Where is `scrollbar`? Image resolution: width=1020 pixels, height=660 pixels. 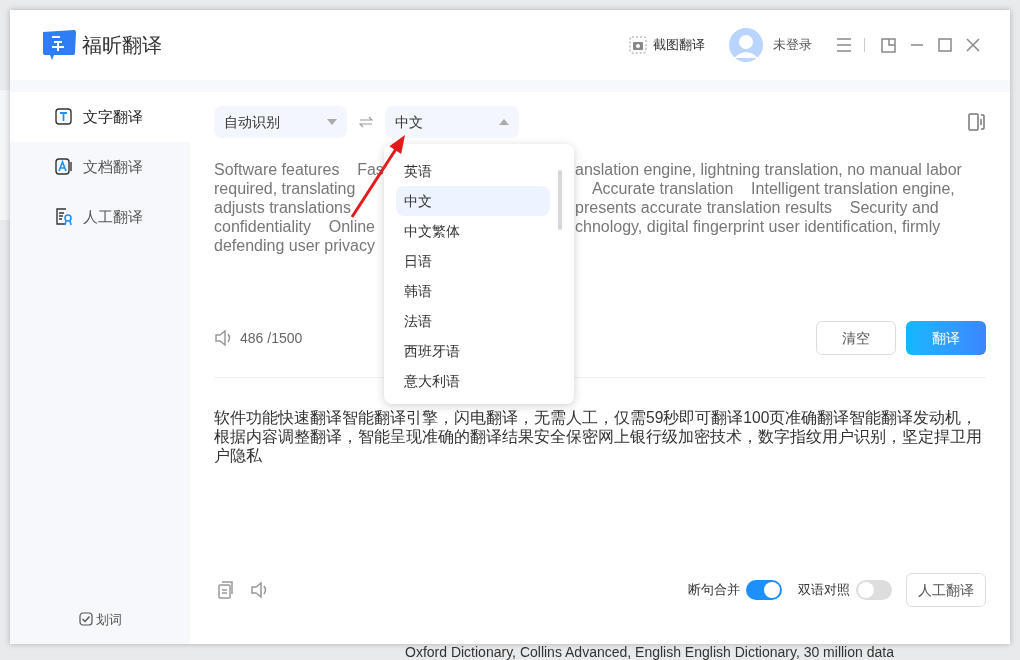 scrollbar is located at coordinates (560, 200).